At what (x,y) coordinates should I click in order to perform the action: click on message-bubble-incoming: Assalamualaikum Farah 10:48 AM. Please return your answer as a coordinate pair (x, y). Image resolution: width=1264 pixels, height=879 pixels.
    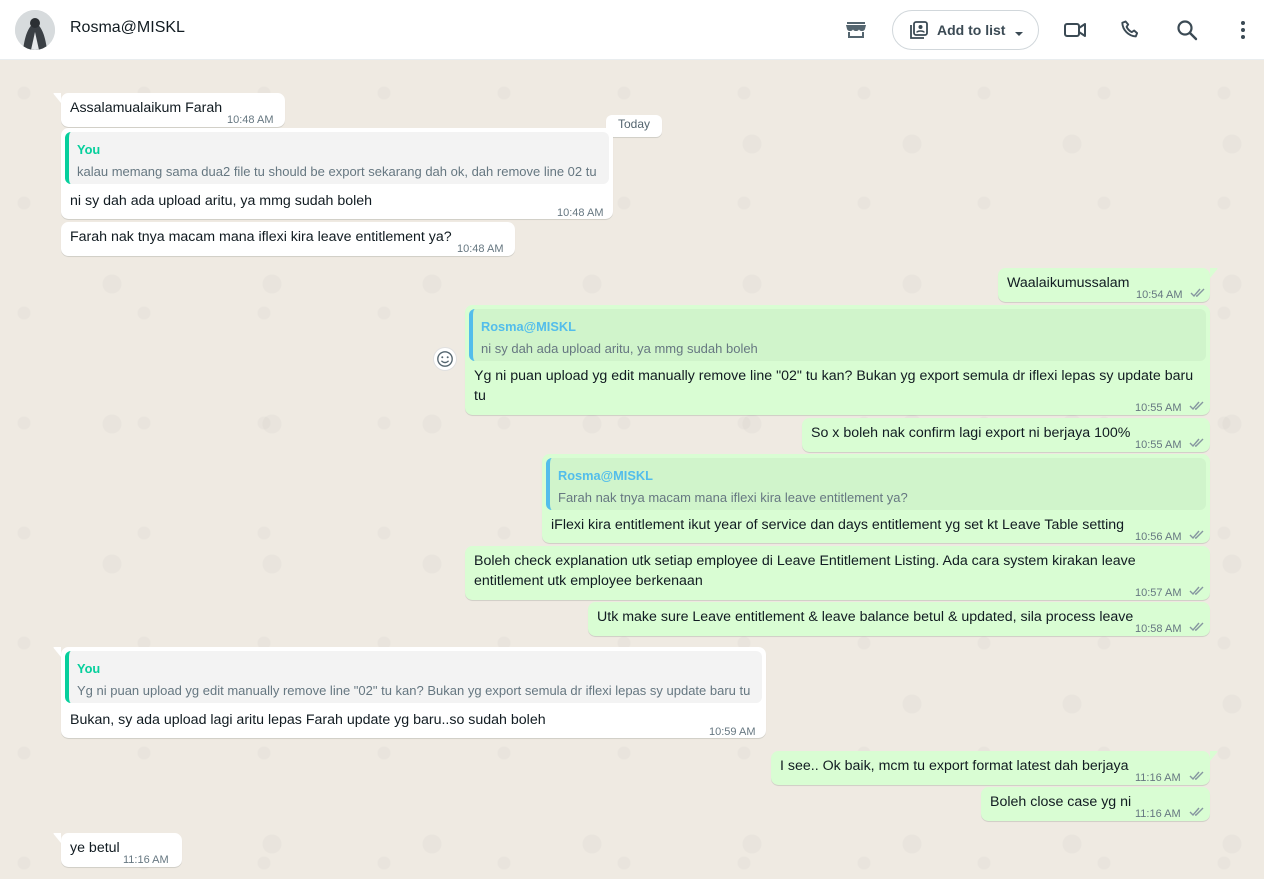
    Looking at the image, I should click on (169, 110).